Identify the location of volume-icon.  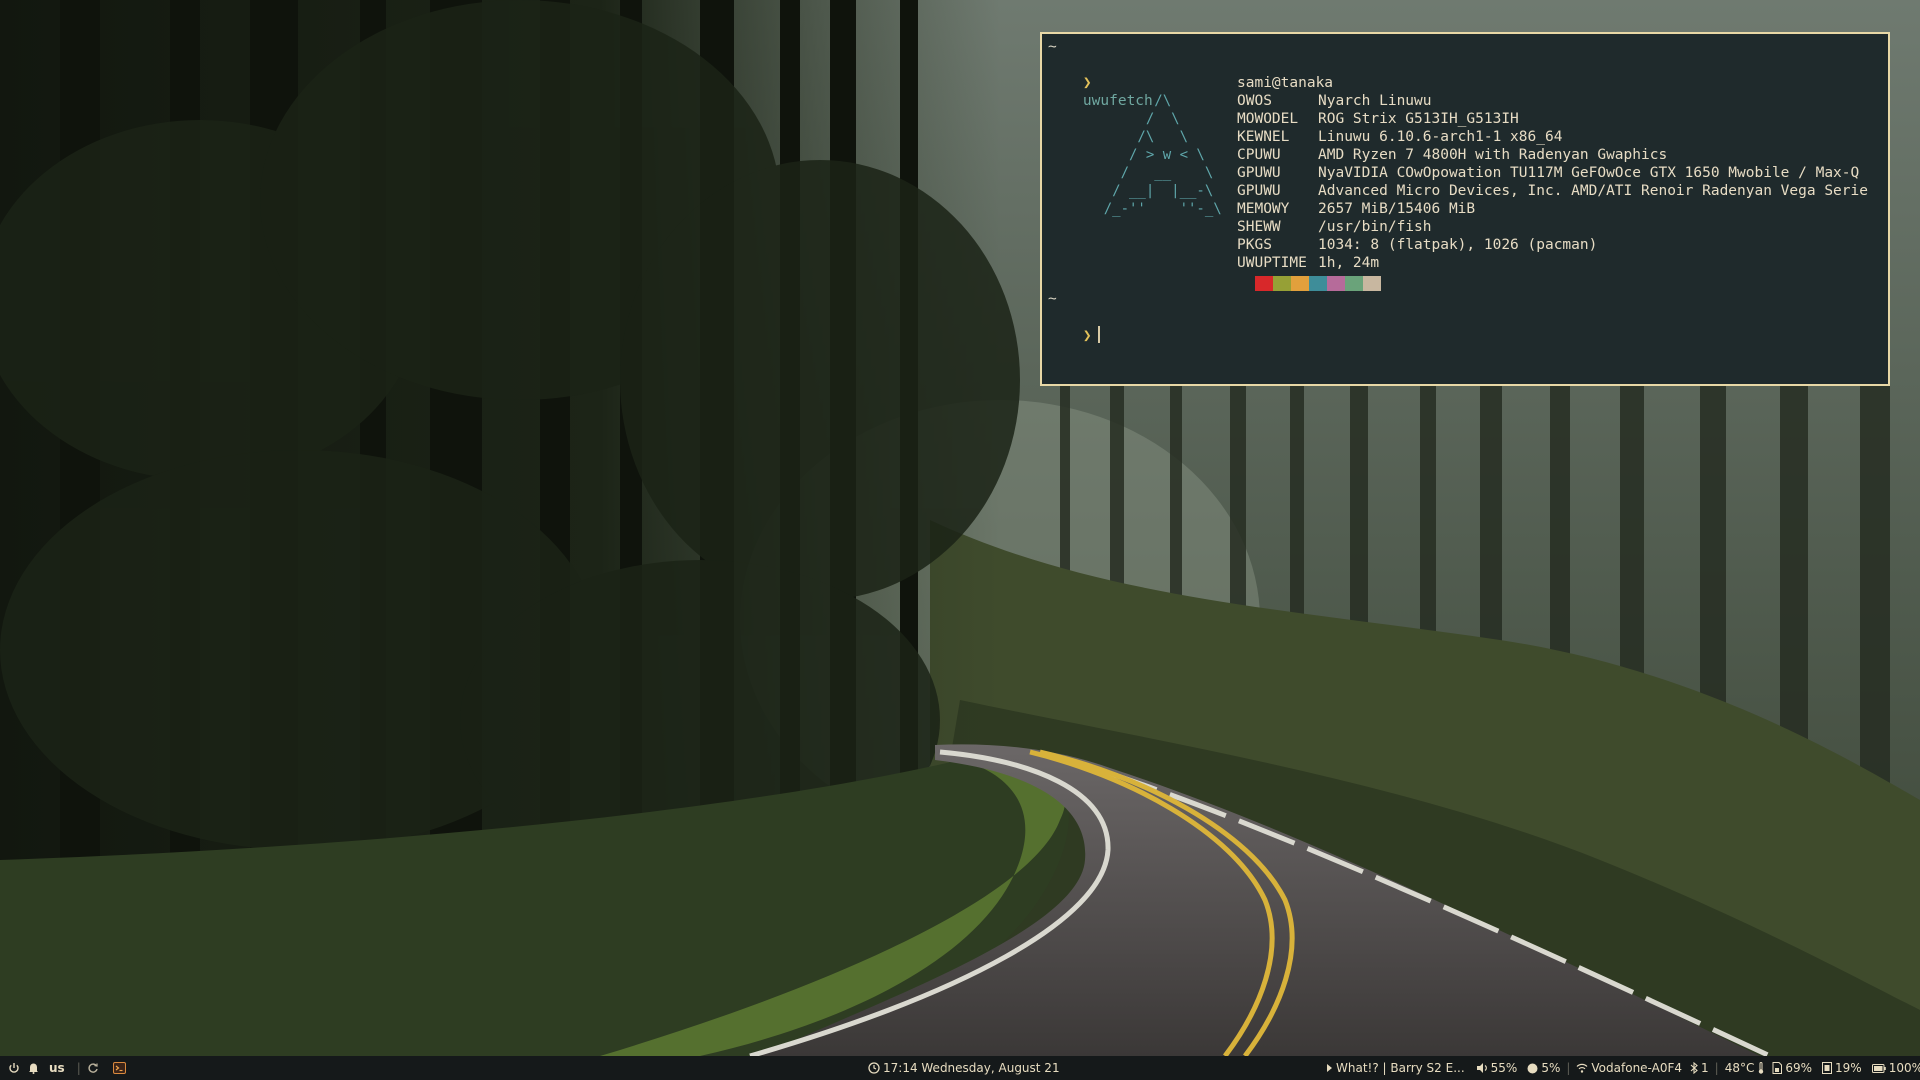
(1482, 1068).